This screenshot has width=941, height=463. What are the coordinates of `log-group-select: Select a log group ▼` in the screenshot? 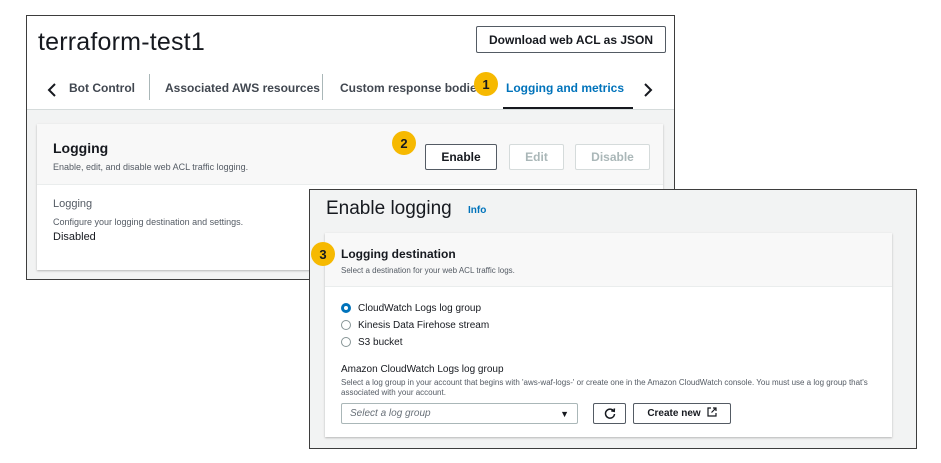 It's located at (459, 413).